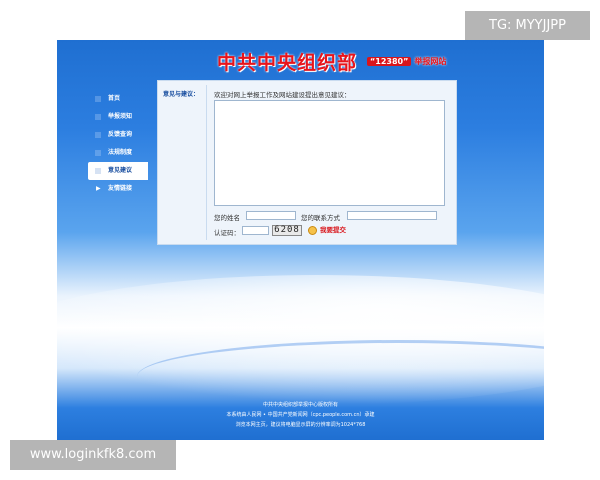 Image resolution: width=600 pixels, height=480 pixels. I want to click on submit-icon, so click(312, 230).